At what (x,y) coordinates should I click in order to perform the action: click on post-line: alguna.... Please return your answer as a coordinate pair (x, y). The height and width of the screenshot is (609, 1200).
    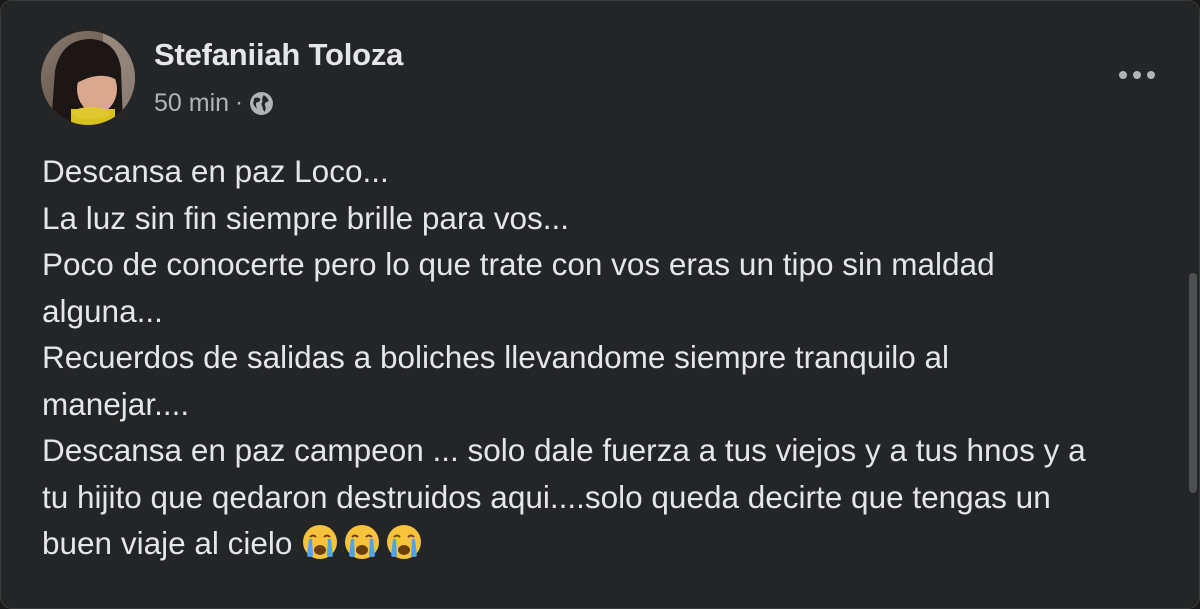
    Looking at the image, I should click on (102, 310).